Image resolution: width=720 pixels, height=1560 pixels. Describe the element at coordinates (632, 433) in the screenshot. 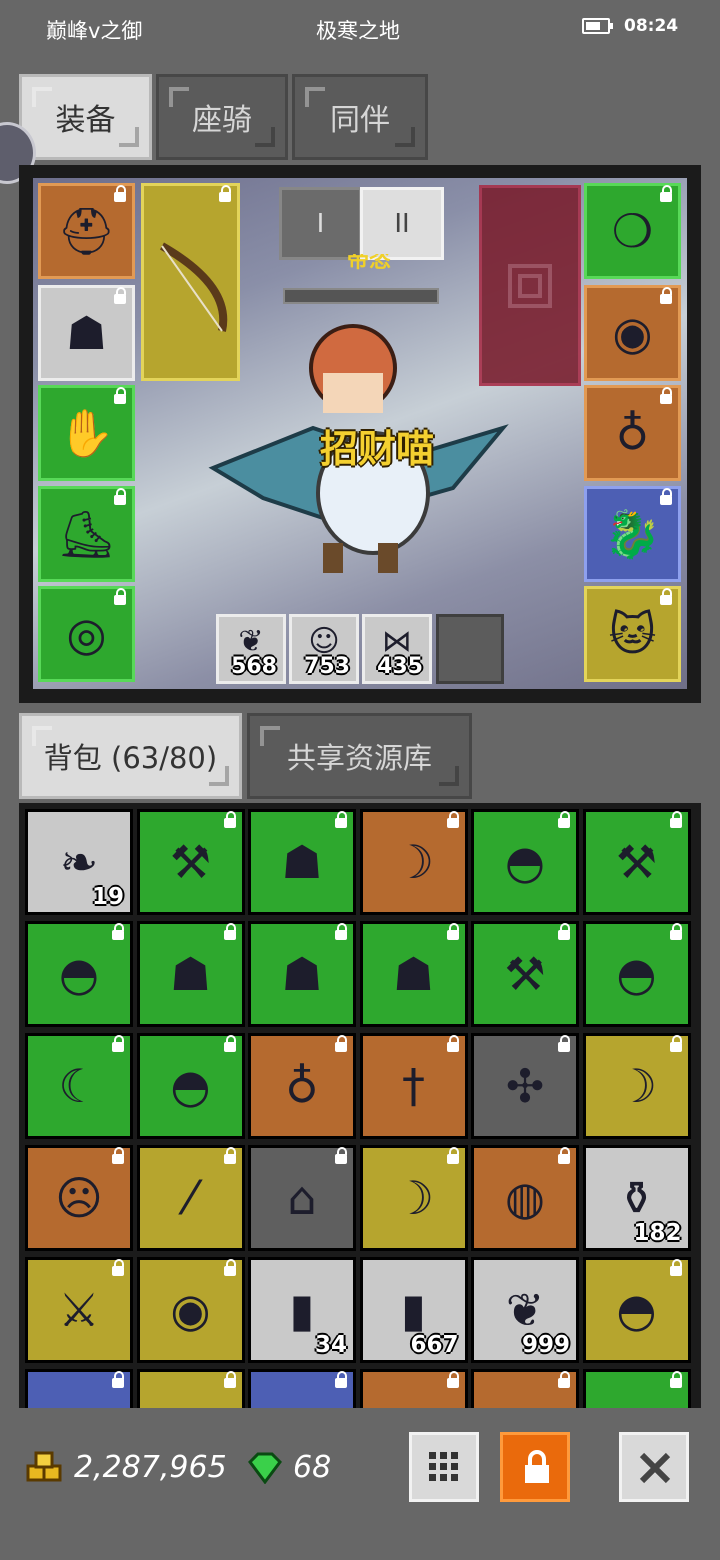

I see `equip-slot-right-3: ♁` at that location.